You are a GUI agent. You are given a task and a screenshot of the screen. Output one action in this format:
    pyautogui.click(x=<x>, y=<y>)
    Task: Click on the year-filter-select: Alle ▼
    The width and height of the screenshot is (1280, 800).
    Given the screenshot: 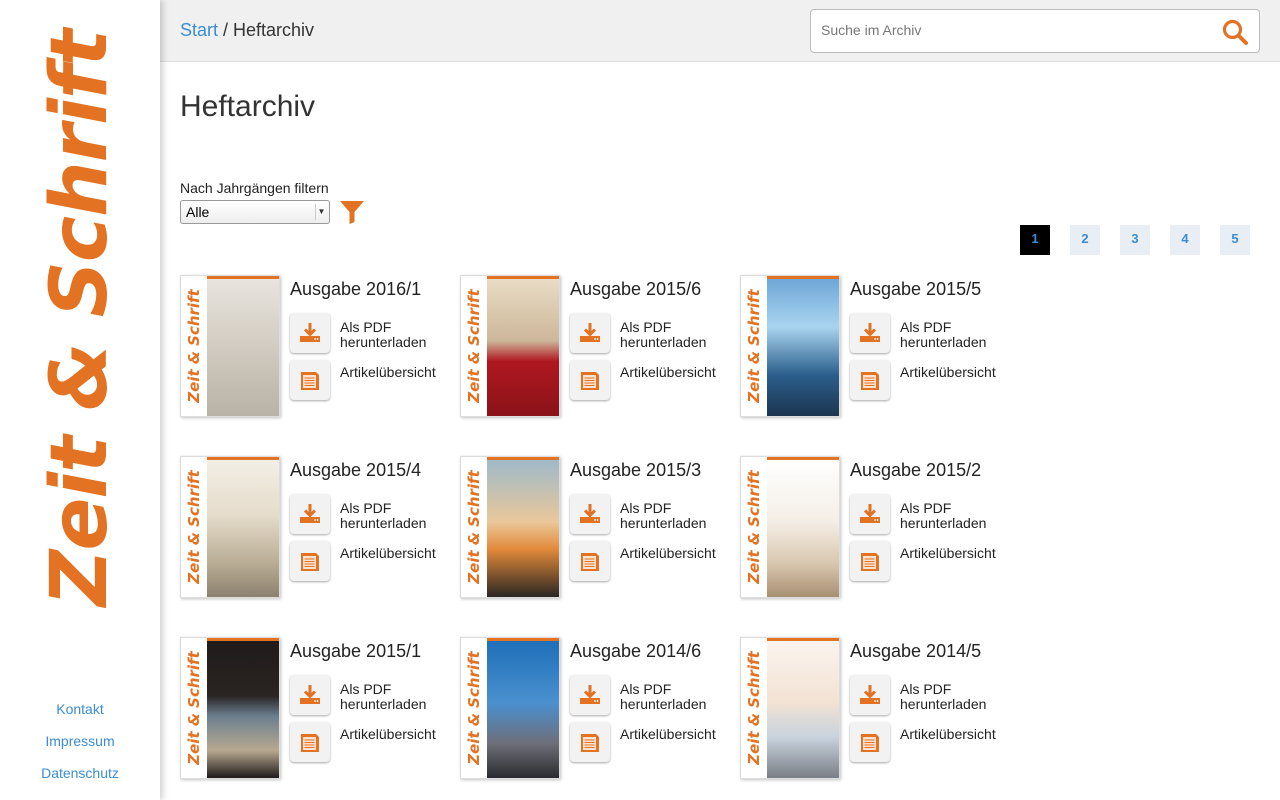 What is the action you would take?
    pyautogui.click(x=255, y=212)
    